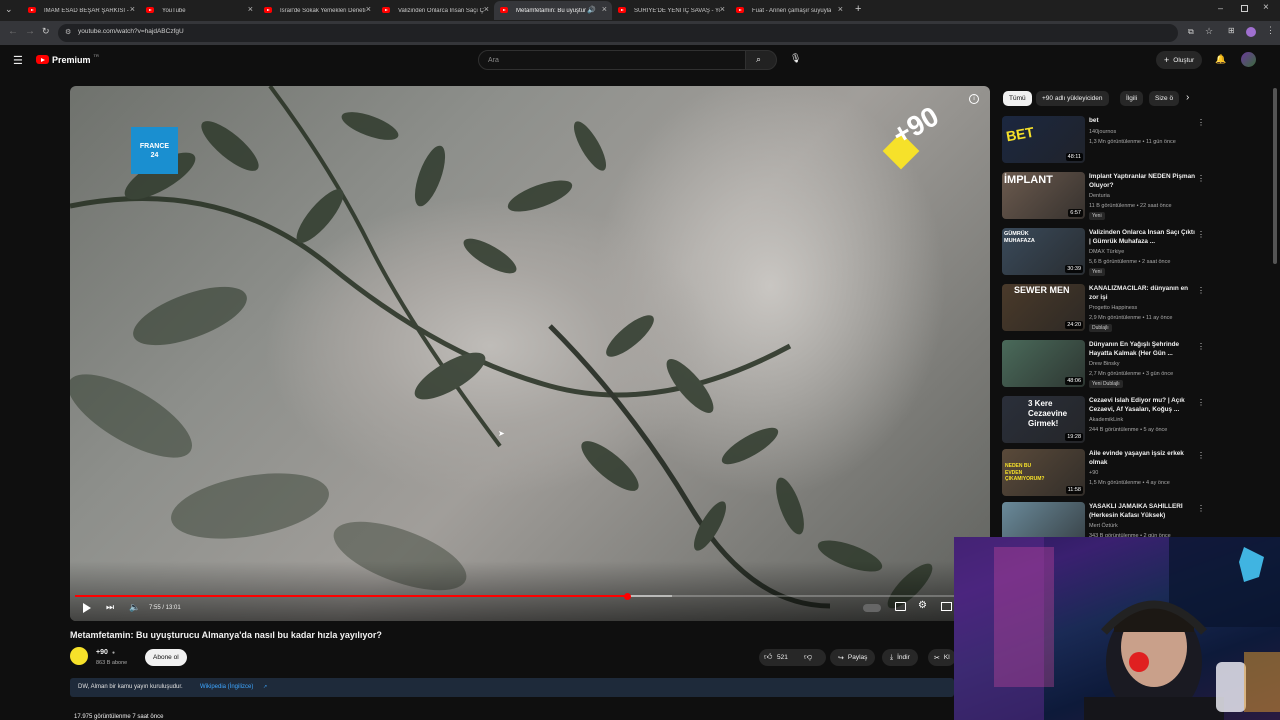  What do you see at coordinates (900, 606) in the screenshot?
I see `subtitles-icon` at bounding box center [900, 606].